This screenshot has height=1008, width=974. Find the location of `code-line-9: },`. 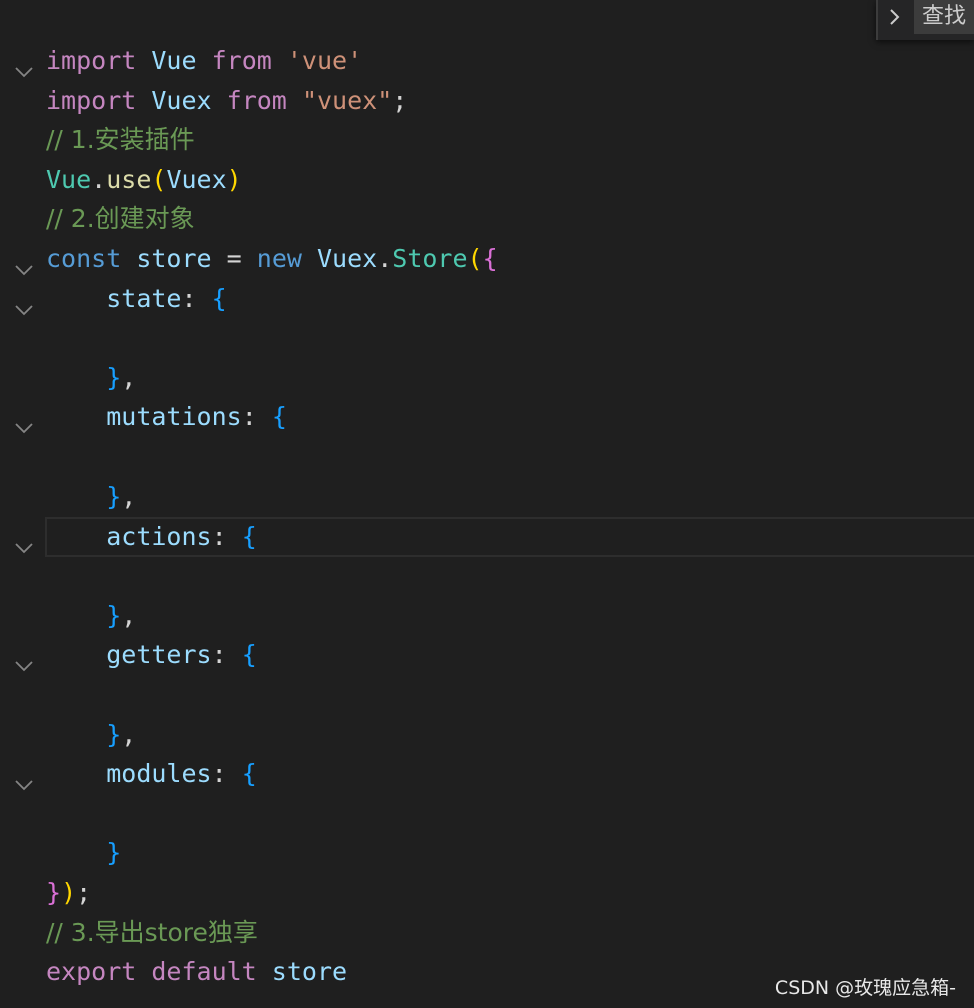

code-line-9: }, is located at coordinates (487, 378).